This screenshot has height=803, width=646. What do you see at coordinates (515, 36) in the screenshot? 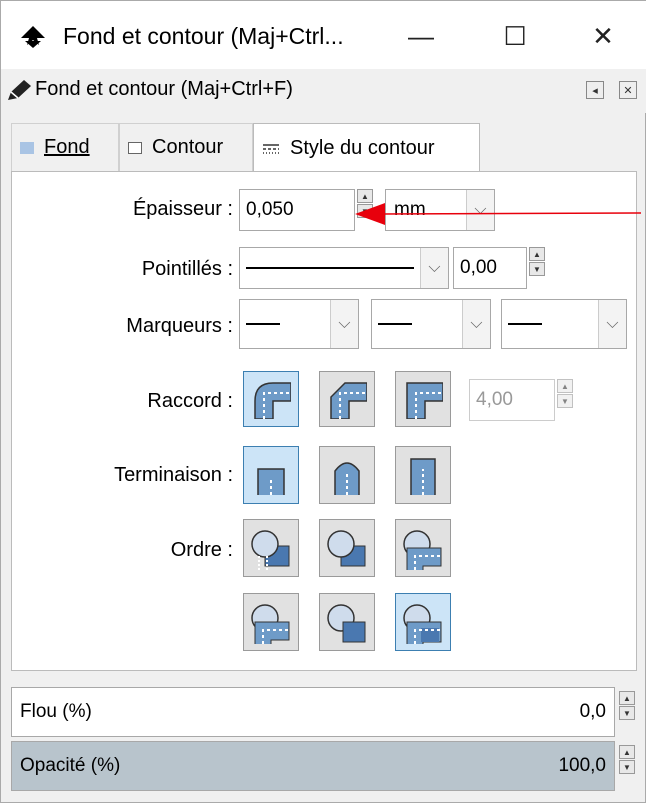
I see `maximize-button: ☐` at bounding box center [515, 36].